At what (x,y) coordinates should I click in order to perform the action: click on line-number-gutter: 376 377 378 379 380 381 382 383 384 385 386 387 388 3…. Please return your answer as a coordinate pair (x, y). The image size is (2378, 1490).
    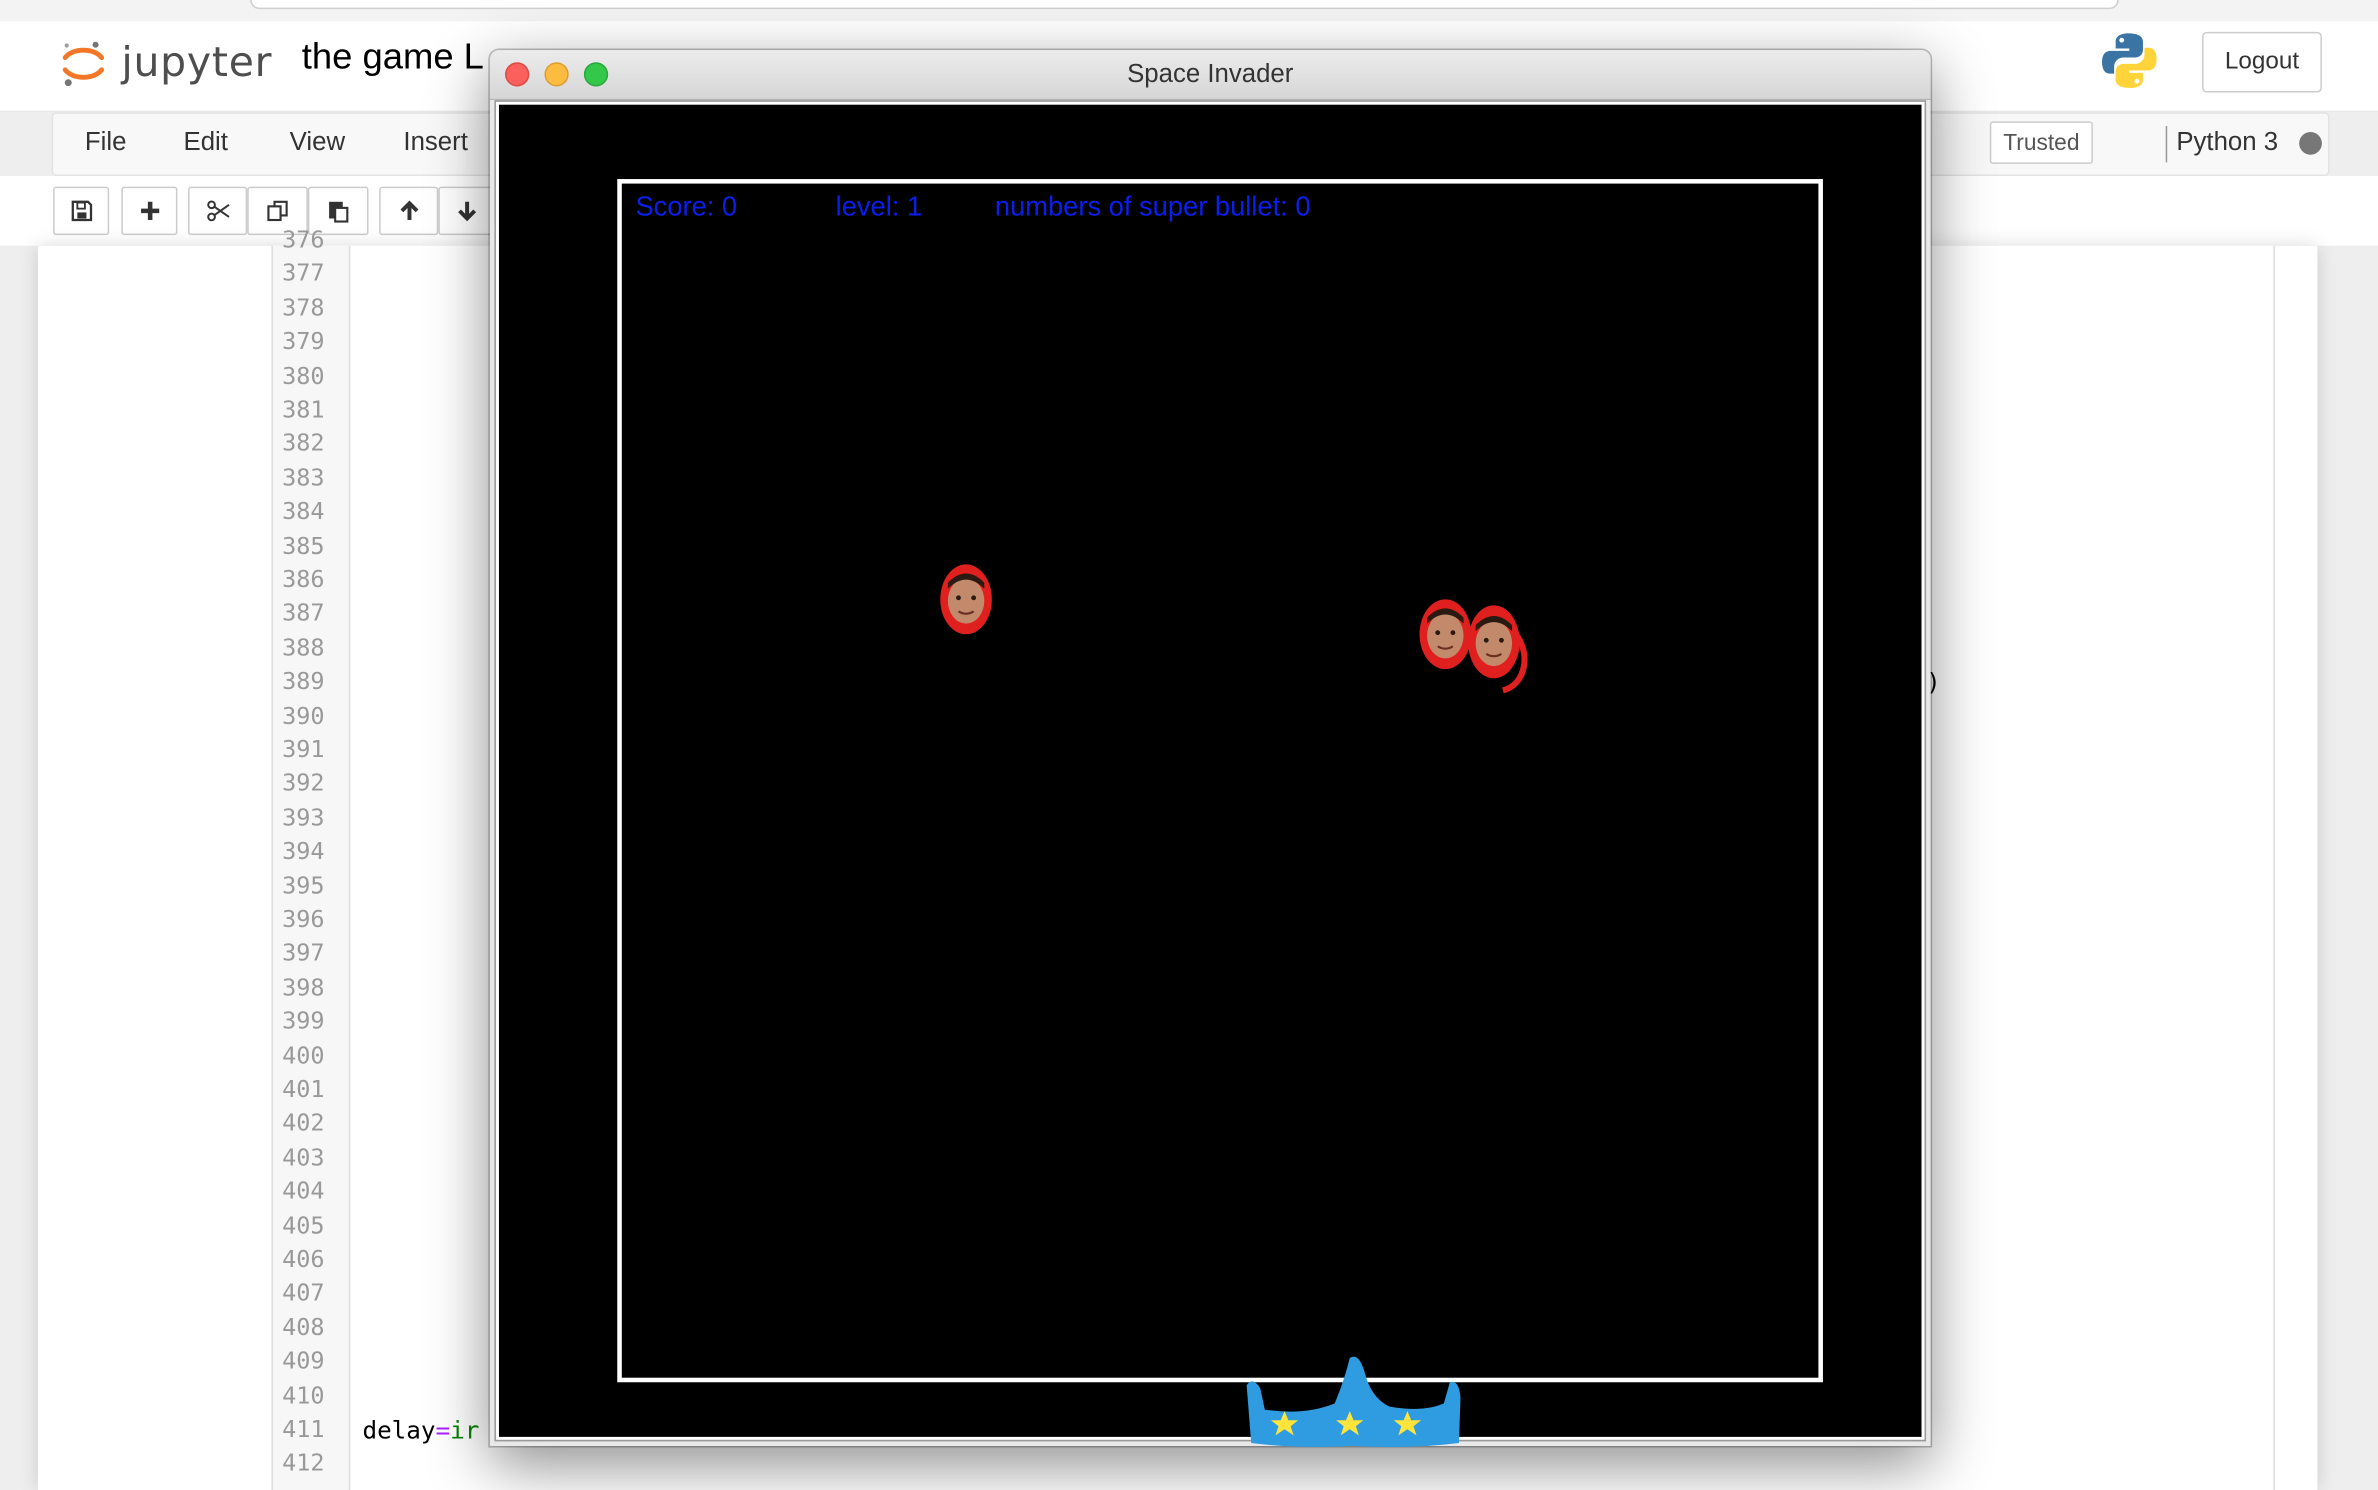
    Looking at the image, I should click on (311, 858).